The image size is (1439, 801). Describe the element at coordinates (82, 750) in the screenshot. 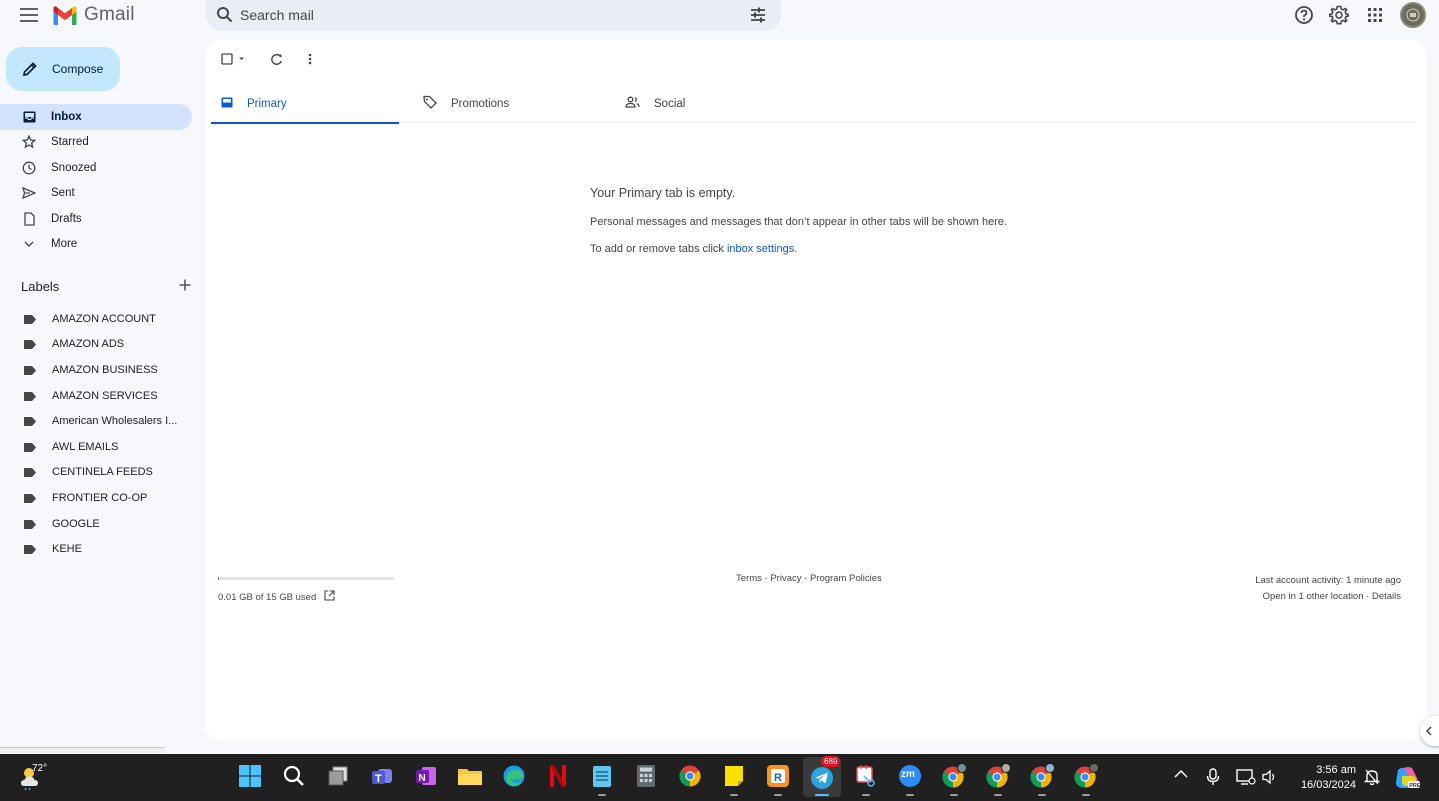

I see `sidebar-scrollbar` at that location.